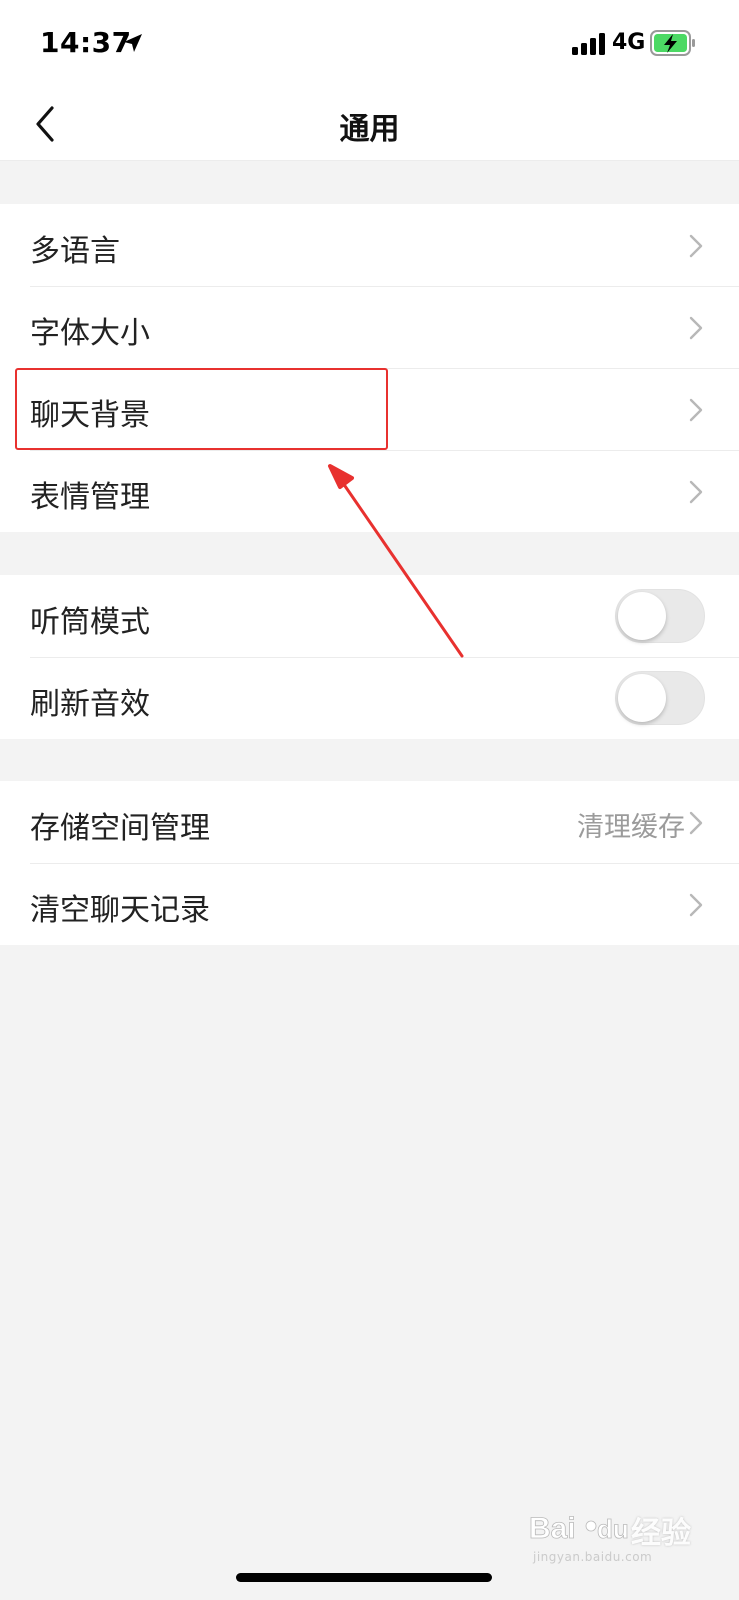 Image resolution: width=739 pixels, height=1600 pixels. Describe the element at coordinates (90, 333) in the screenshot. I see `row-label: 字体大小` at that location.